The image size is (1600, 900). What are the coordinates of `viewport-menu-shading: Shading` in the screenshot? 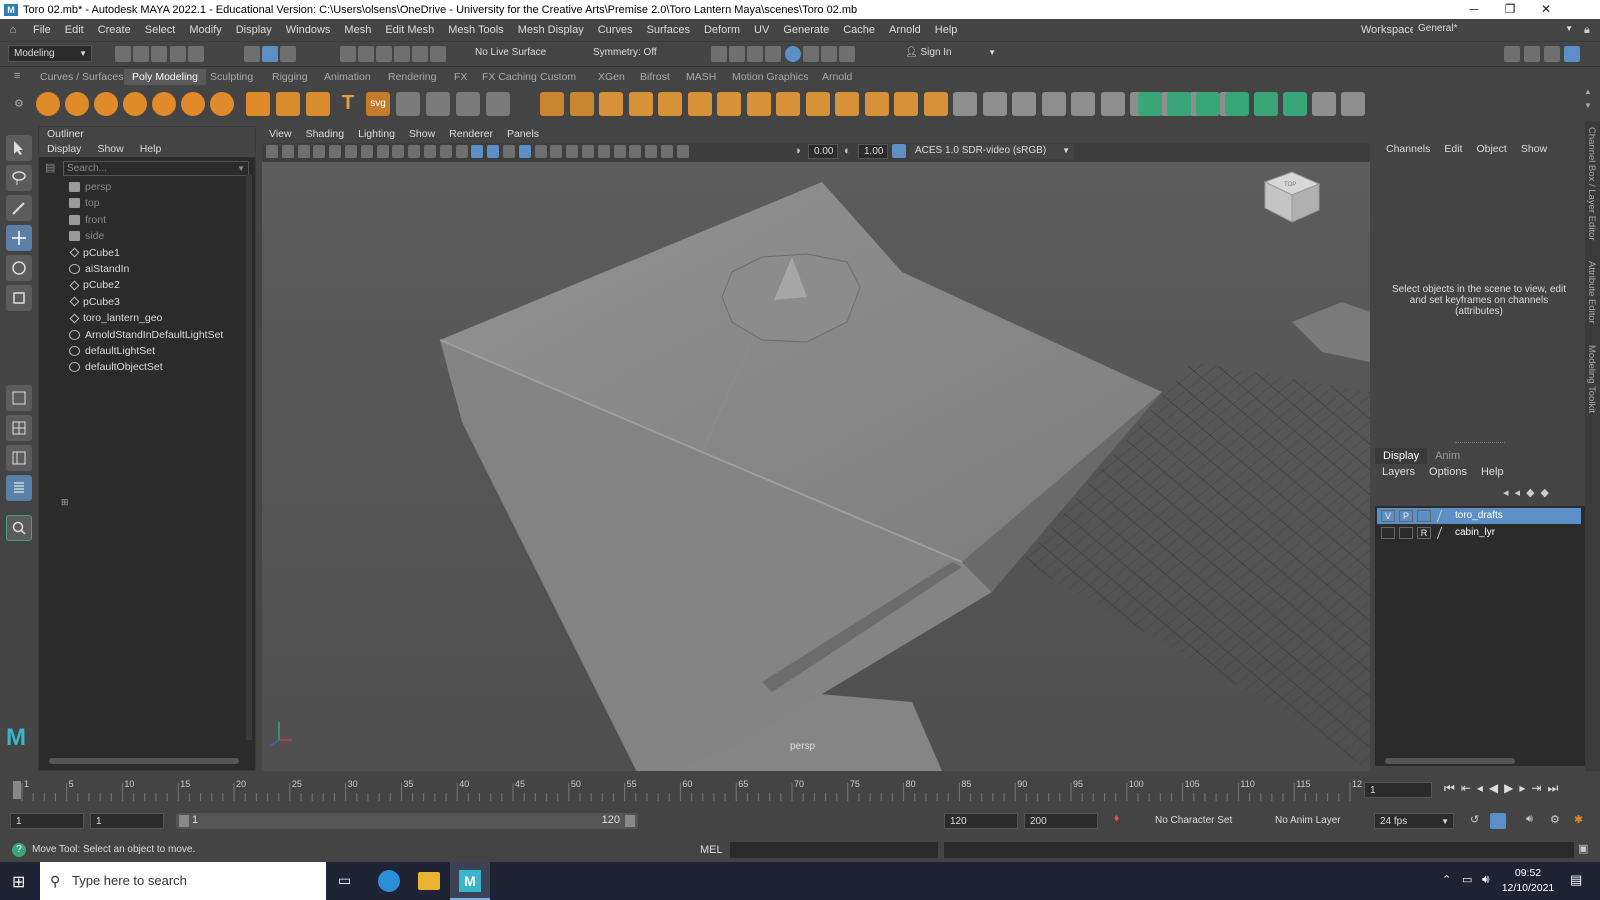 It's located at (325, 134).